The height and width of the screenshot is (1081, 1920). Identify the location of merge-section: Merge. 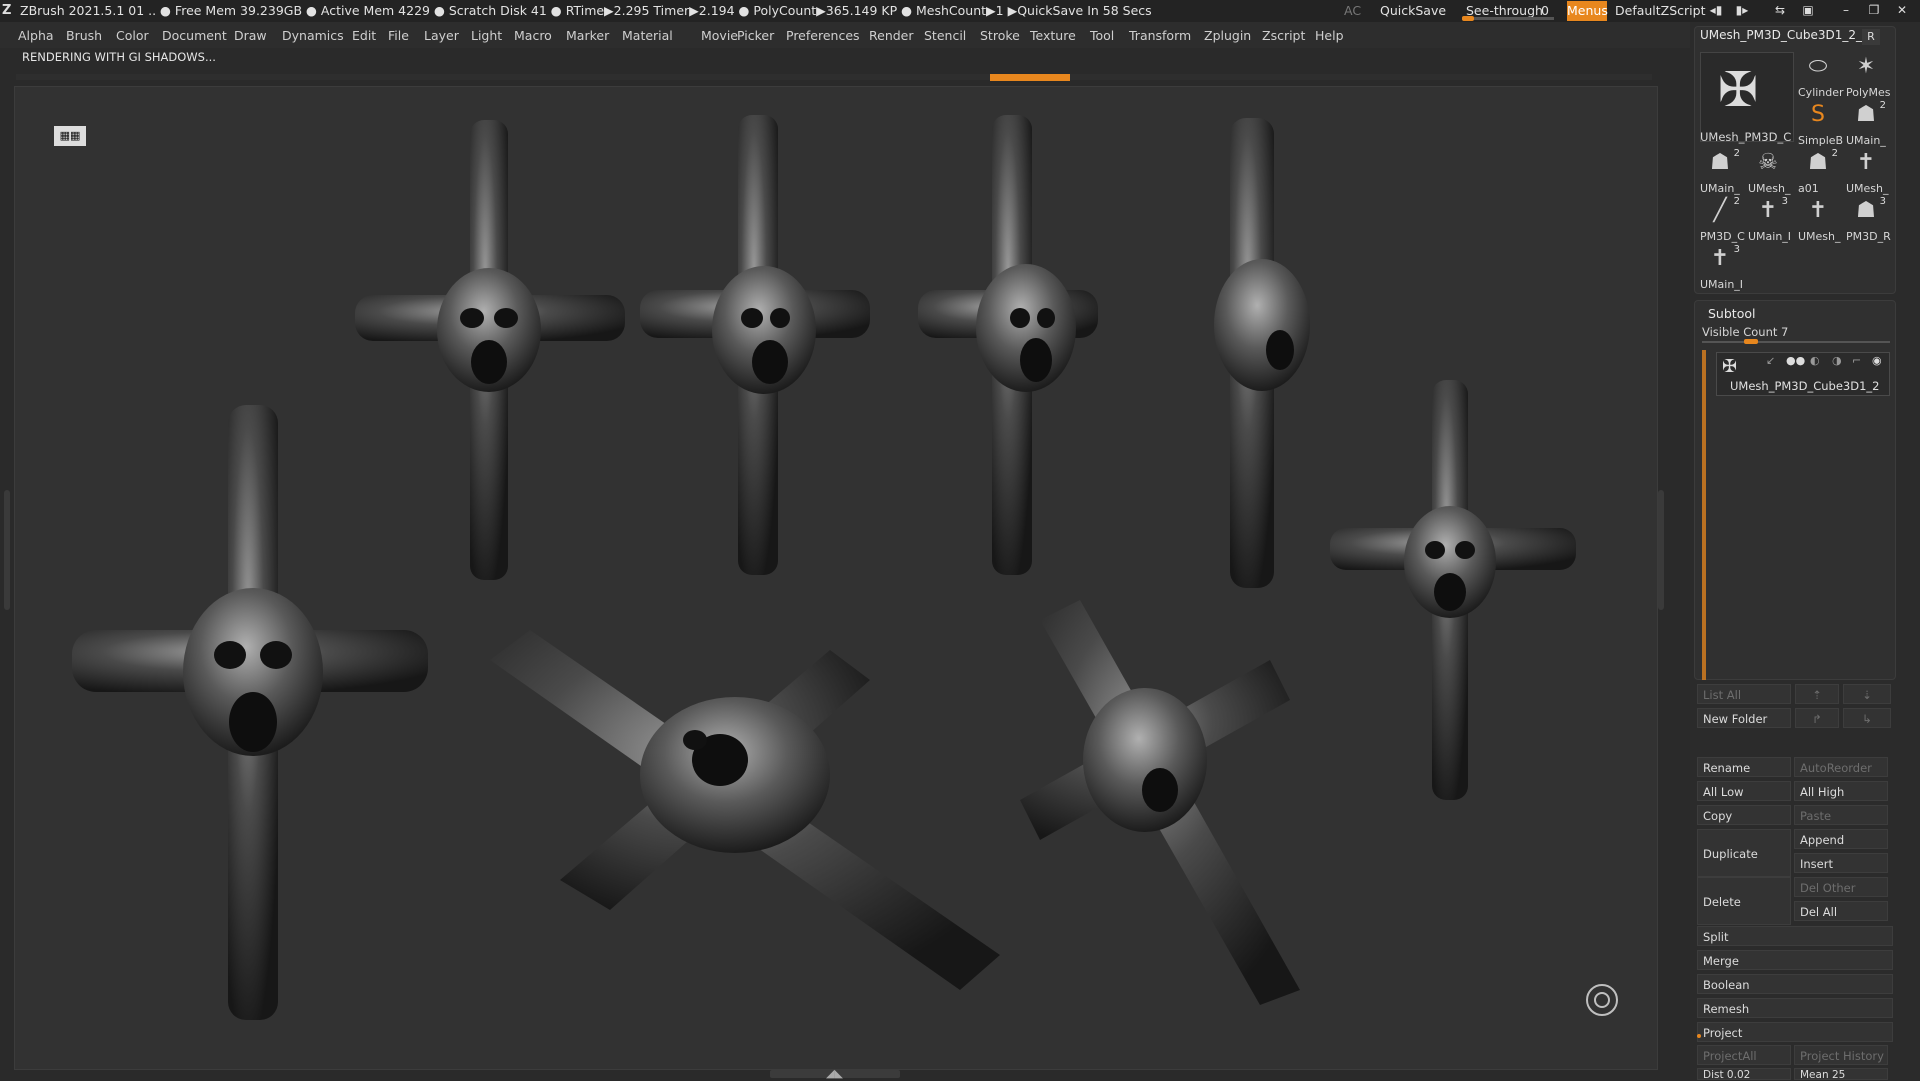
(1795, 960).